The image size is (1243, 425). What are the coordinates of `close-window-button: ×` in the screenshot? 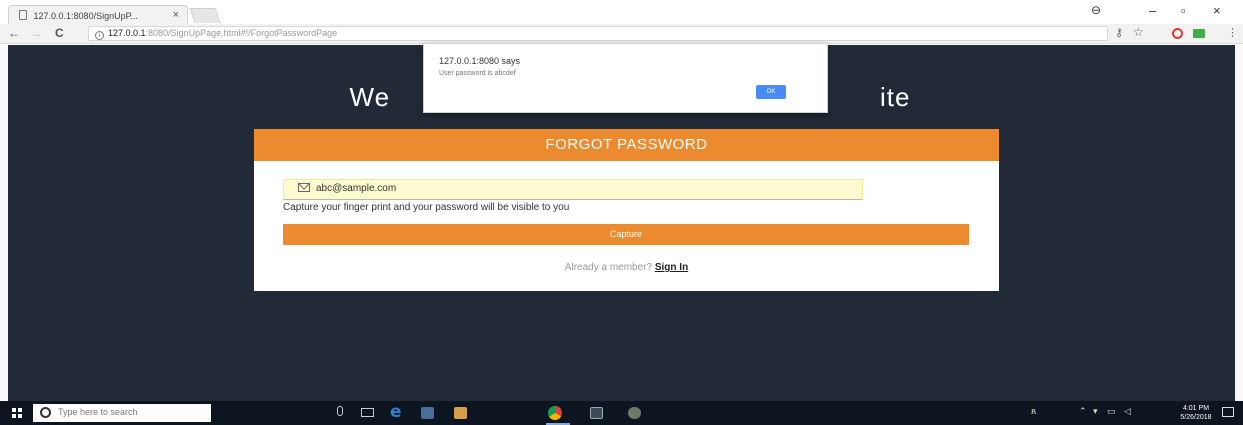 It's located at (1217, 10).